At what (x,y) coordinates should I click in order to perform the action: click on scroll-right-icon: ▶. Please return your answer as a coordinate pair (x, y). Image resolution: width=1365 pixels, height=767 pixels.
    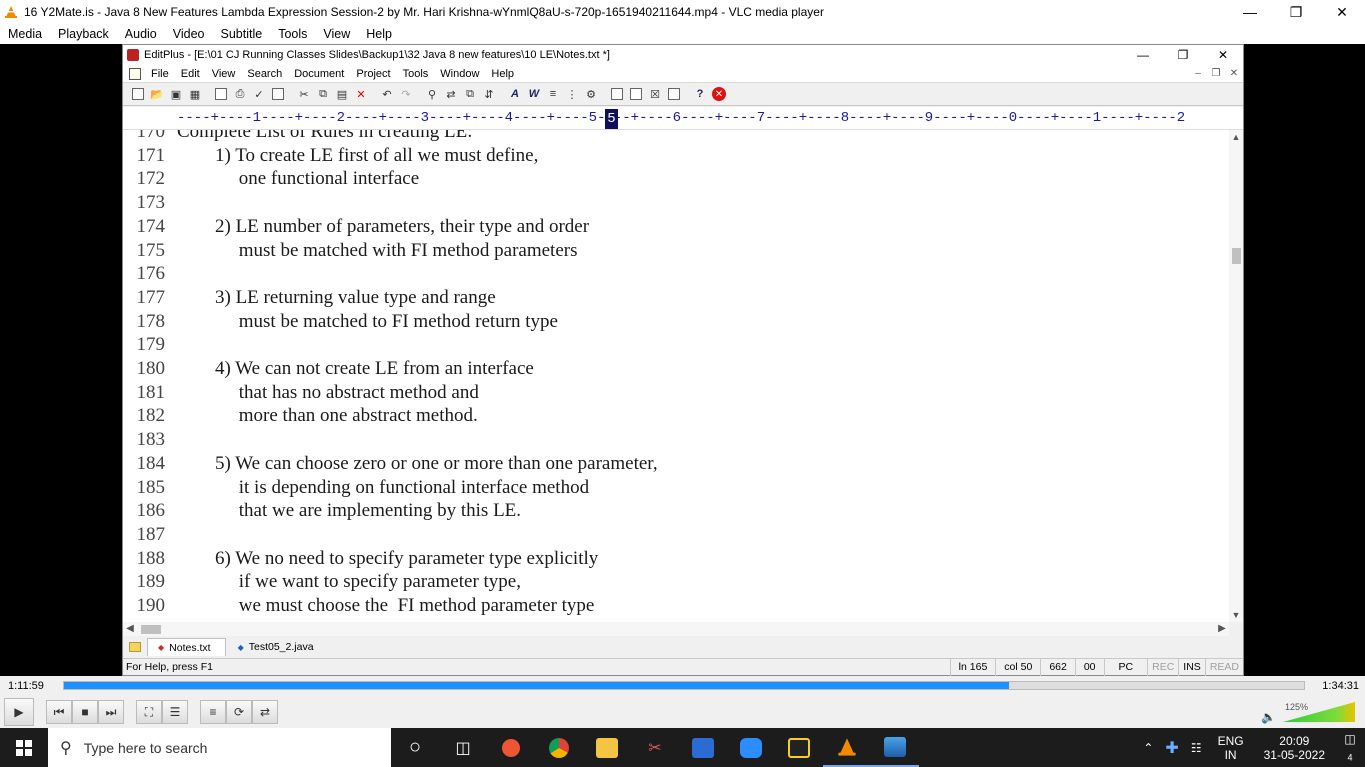
    Looking at the image, I should click on (1222, 629).